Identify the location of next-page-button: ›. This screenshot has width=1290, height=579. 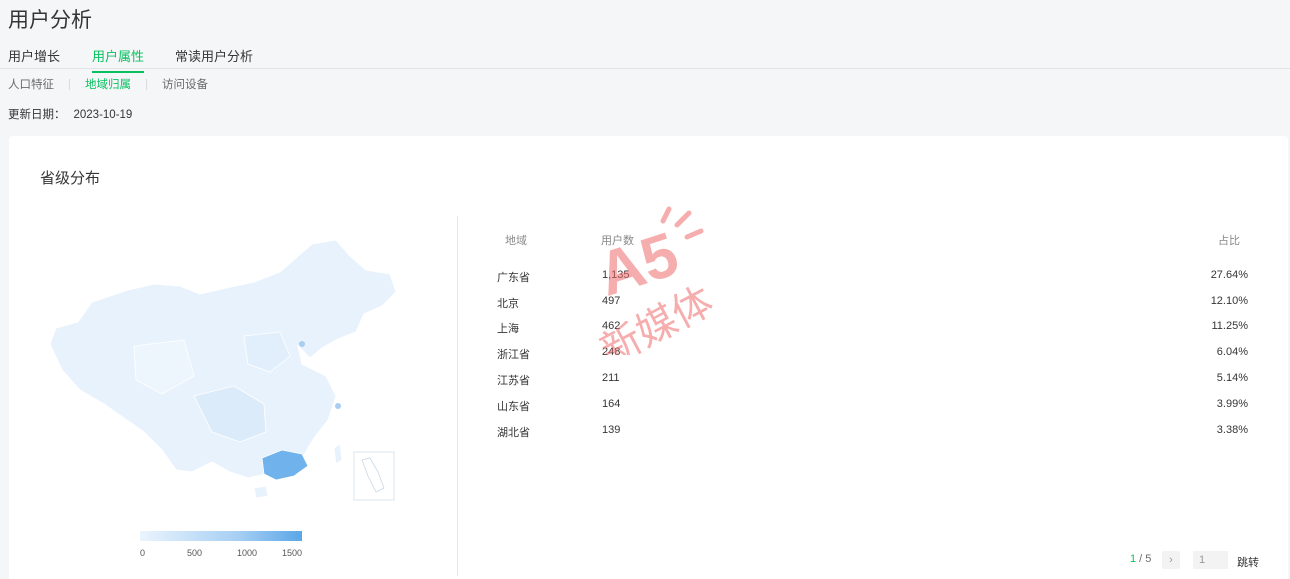
(1171, 560).